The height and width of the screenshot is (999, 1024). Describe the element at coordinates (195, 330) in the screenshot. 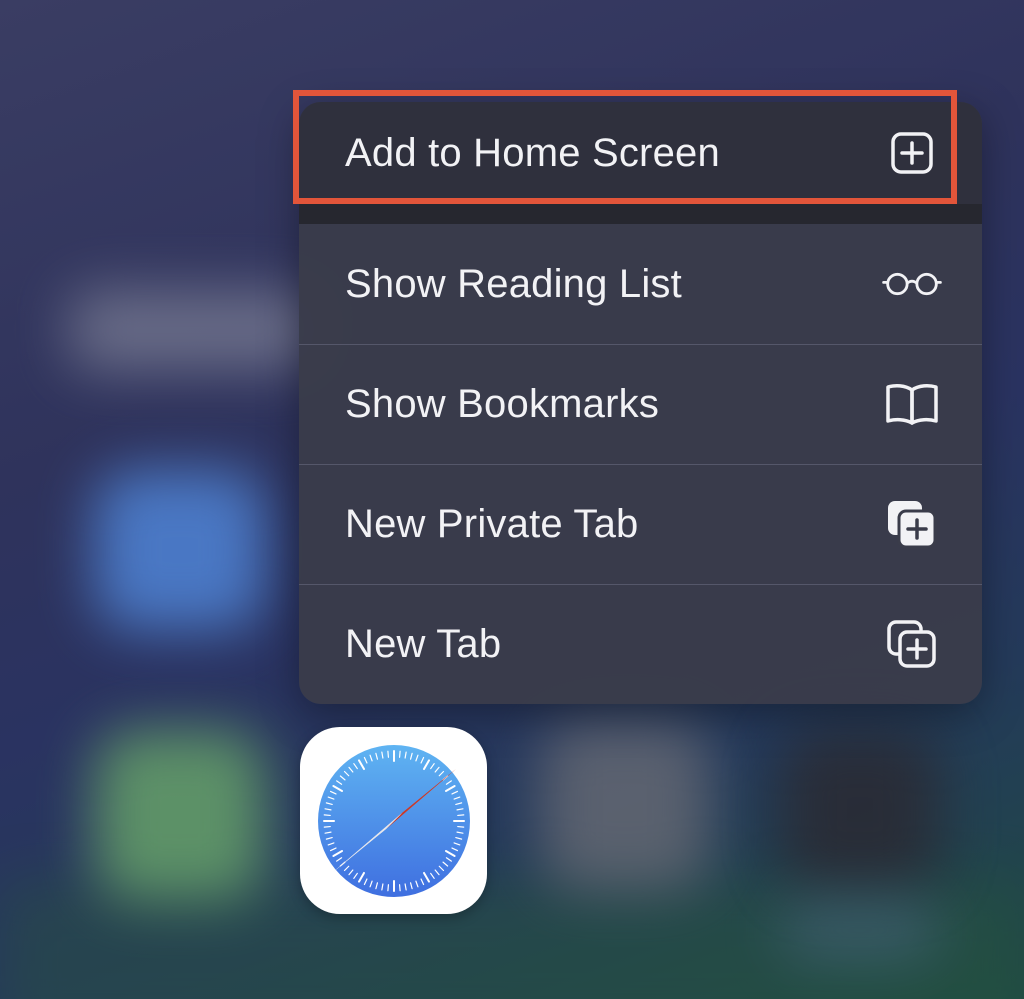

I see `blurred-widget` at that location.